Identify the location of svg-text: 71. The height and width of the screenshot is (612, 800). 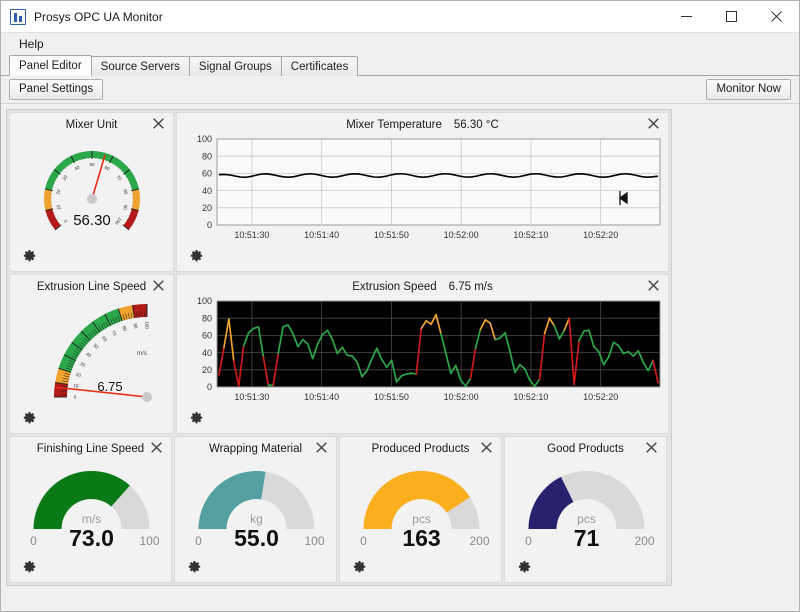
(587, 538).